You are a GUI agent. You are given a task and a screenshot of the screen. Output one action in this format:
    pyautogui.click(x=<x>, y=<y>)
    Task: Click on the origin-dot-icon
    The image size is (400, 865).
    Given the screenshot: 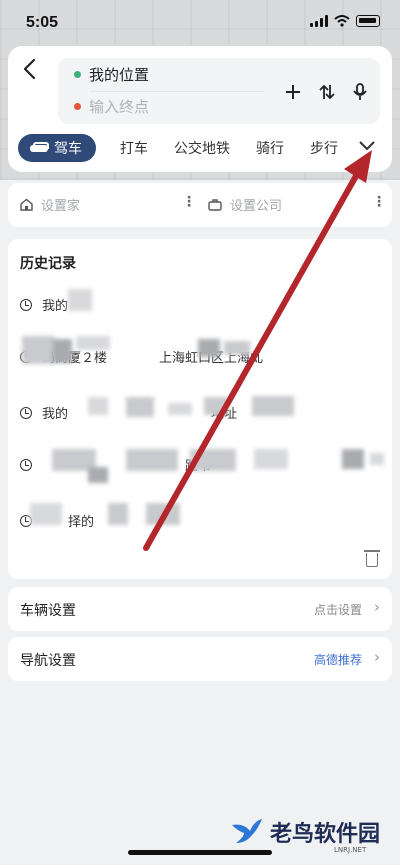 What is the action you would take?
    pyautogui.click(x=77, y=74)
    